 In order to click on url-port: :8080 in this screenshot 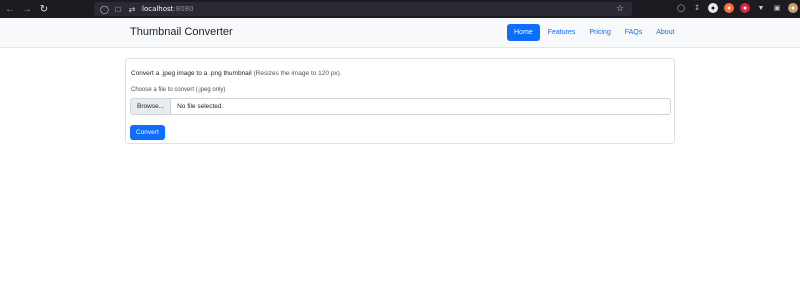, I will do `click(183, 9)`.